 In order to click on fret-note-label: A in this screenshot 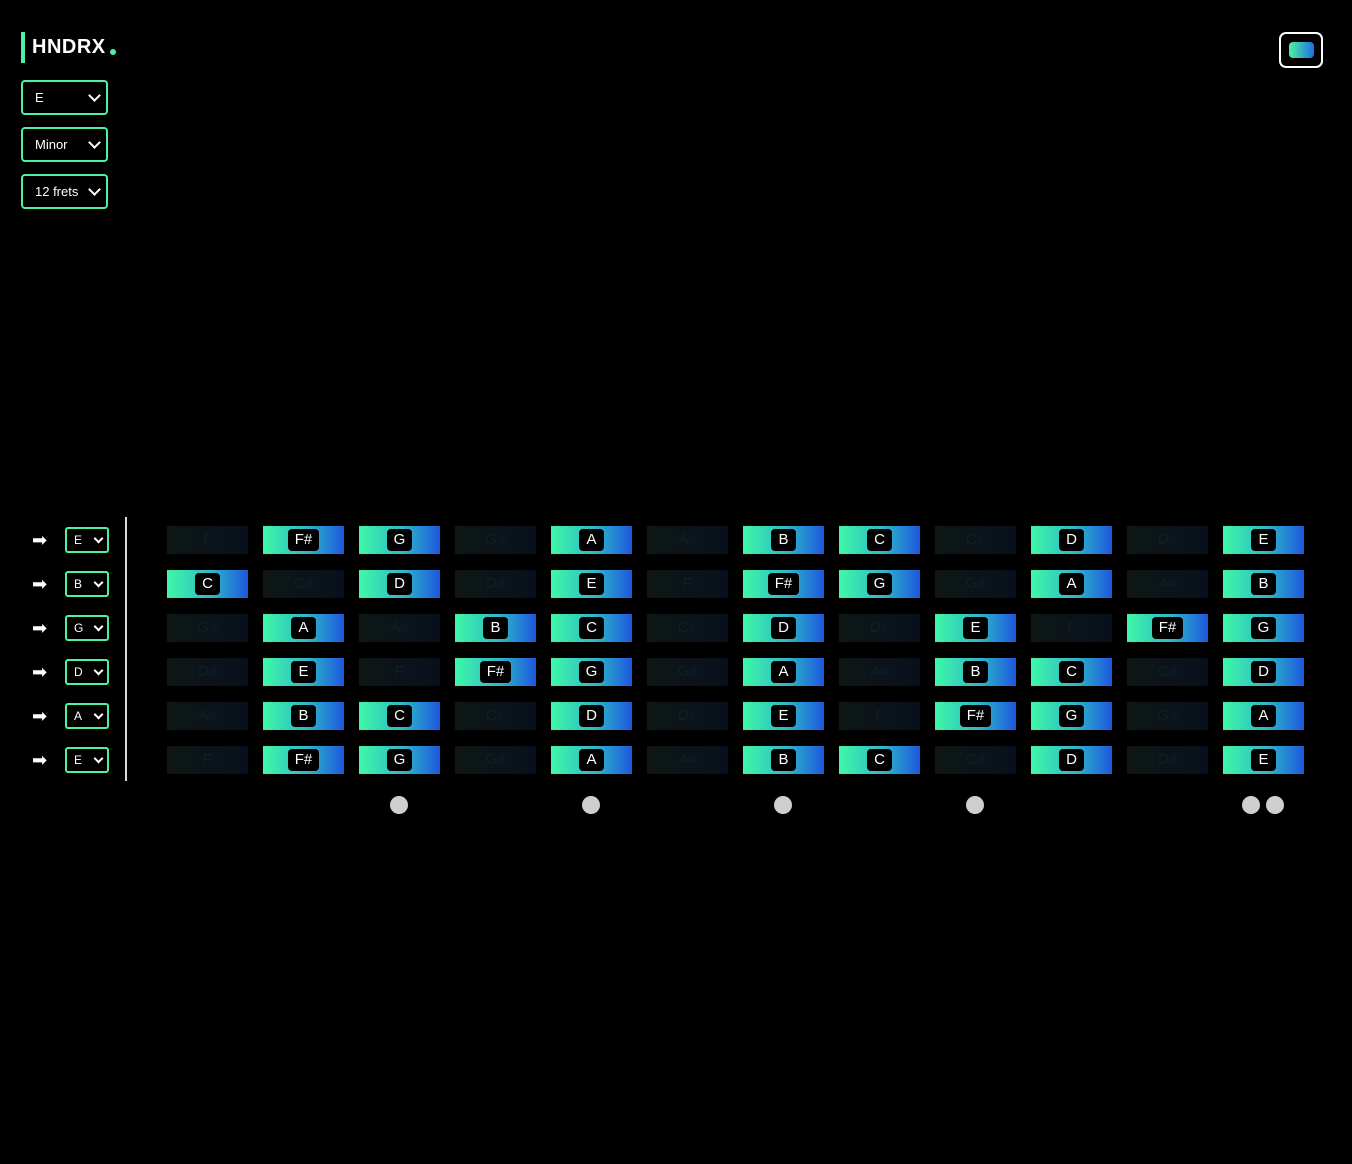, I will do `click(783, 672)`.